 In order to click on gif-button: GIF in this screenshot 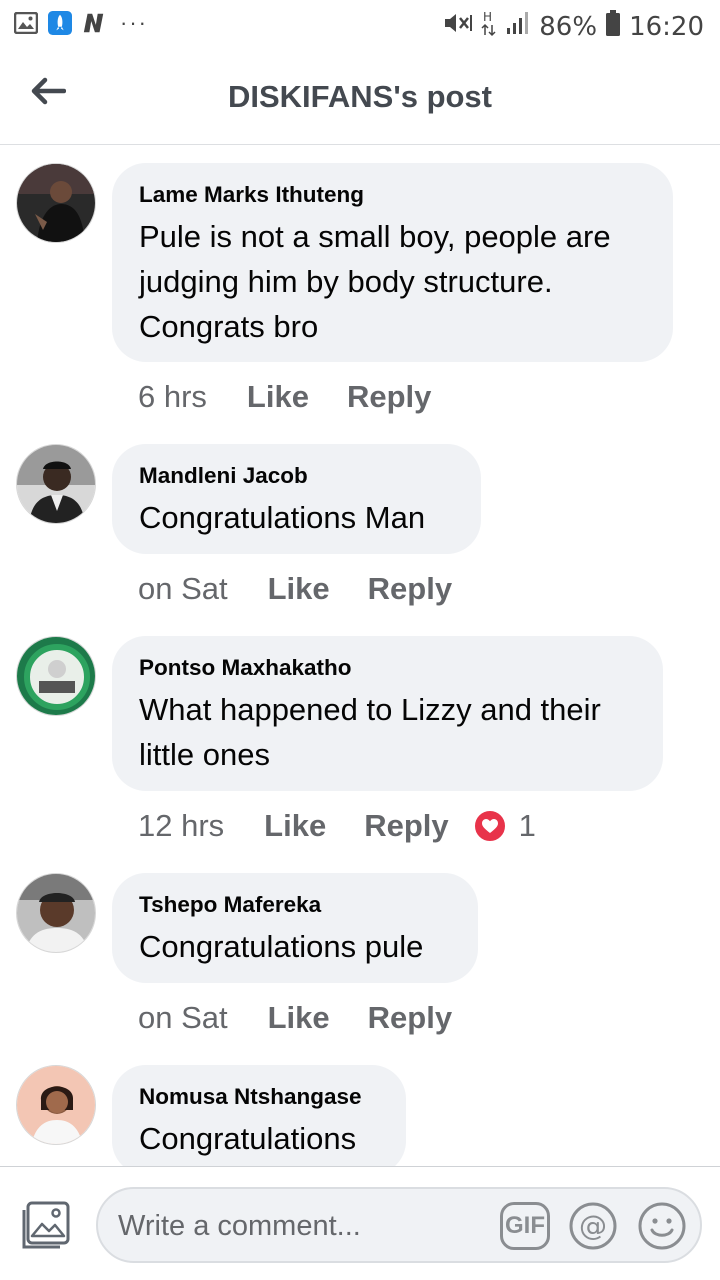, I will do `click(525, 1226)`.